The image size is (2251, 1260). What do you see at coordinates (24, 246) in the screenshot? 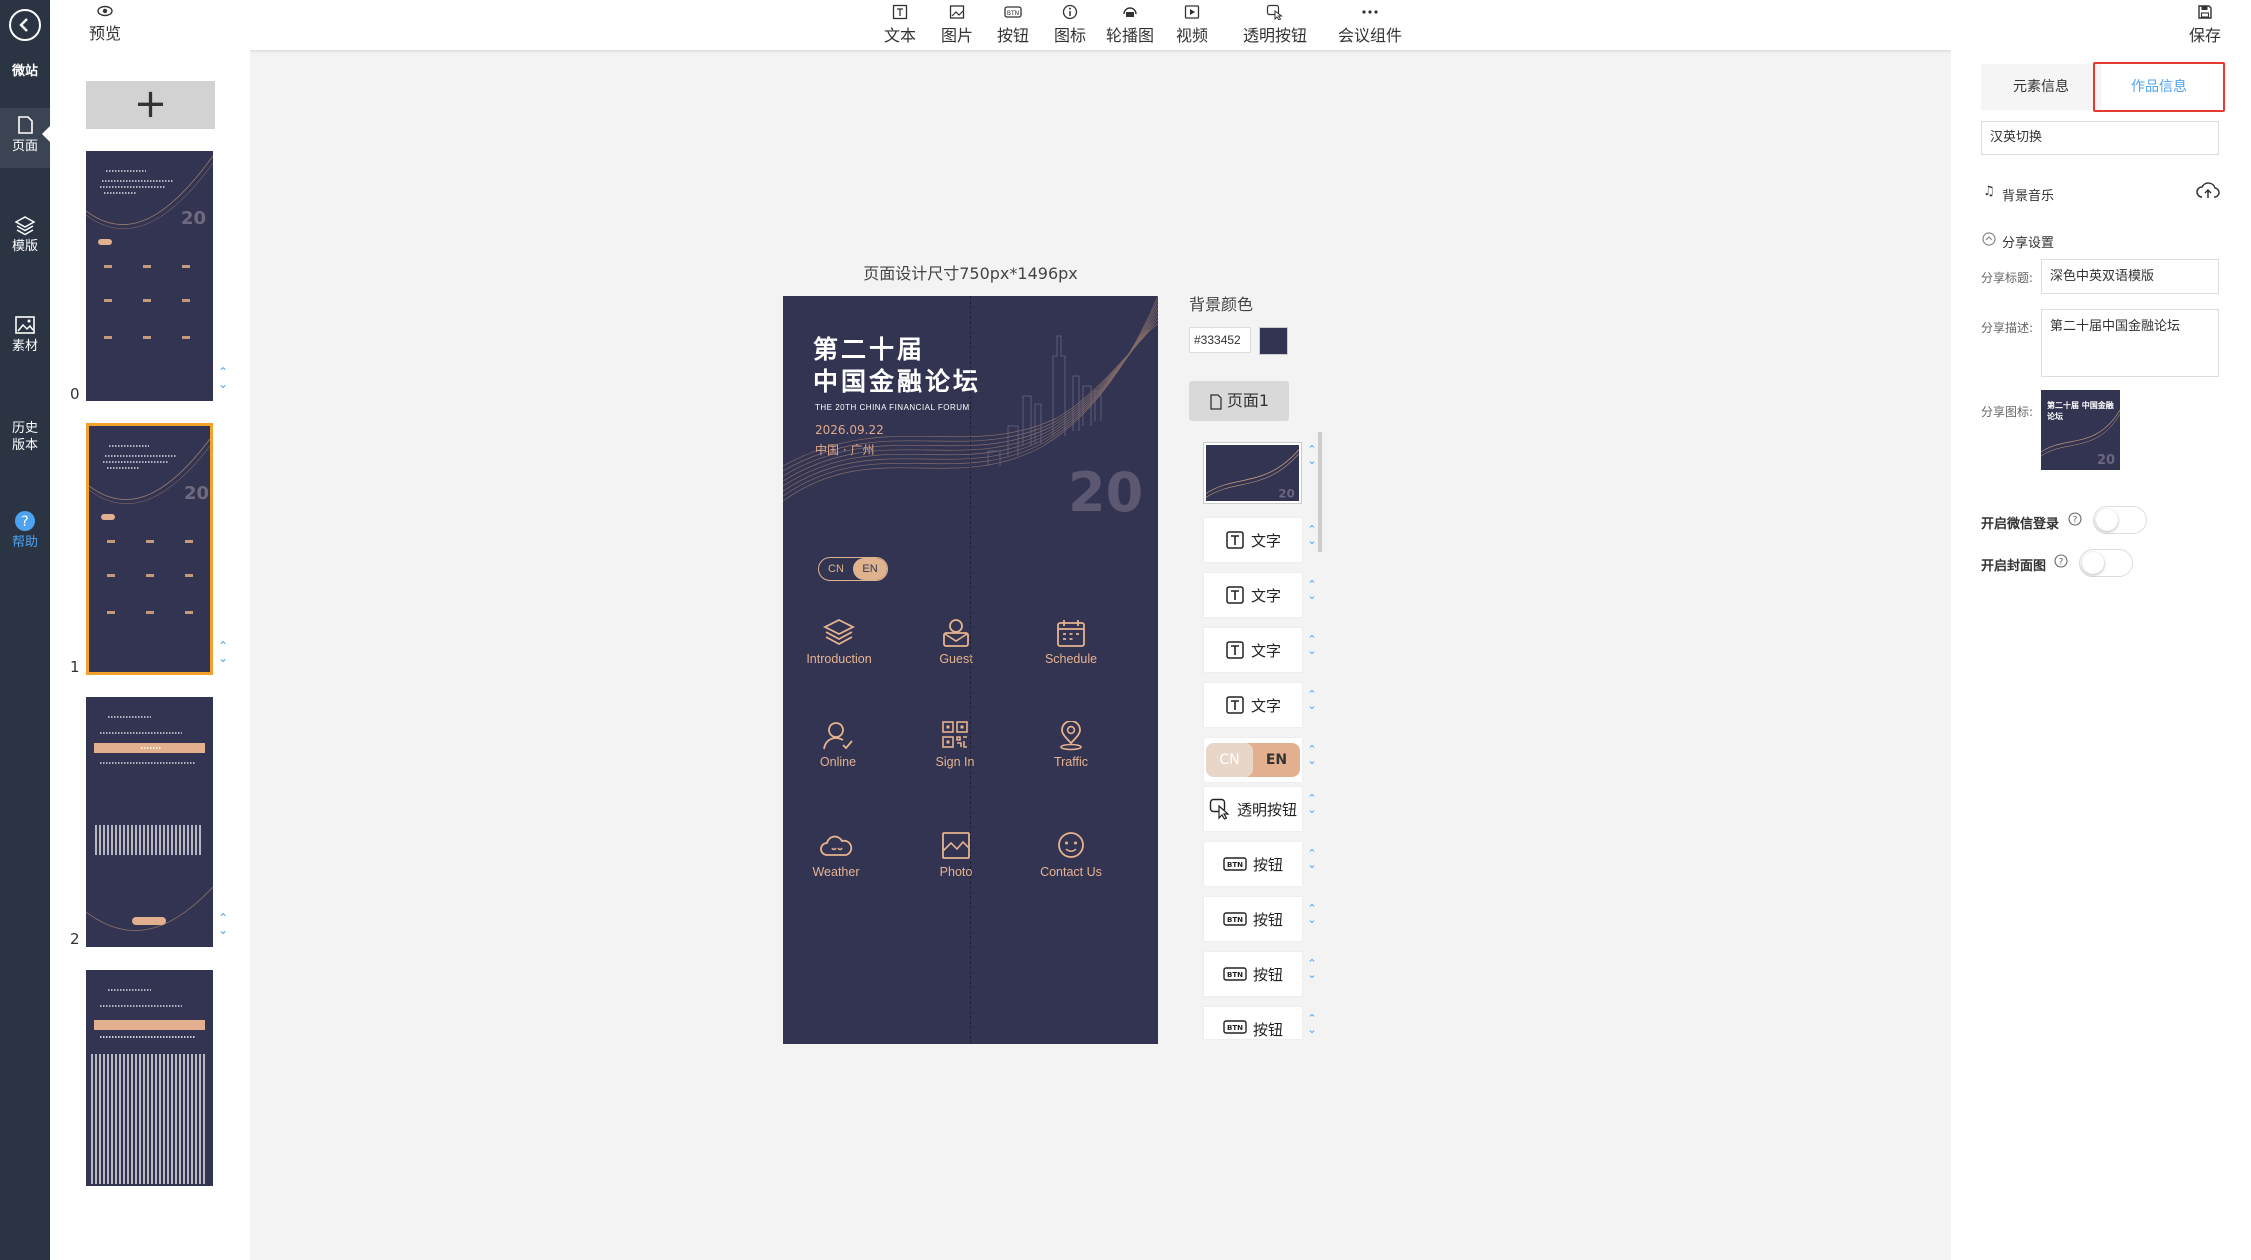
I see `nav-label: 模版` at bounding box center [24, 246].